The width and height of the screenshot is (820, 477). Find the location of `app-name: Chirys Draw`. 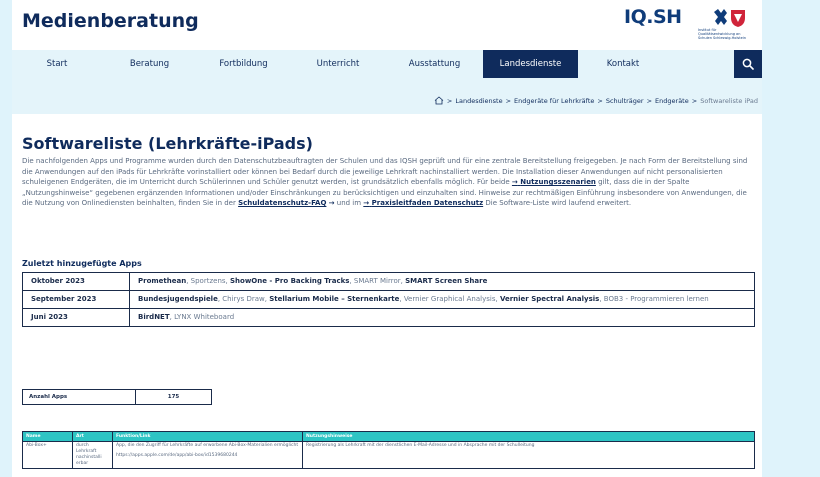

app-name: Chirys Draw is located at coordinates (243, 299).